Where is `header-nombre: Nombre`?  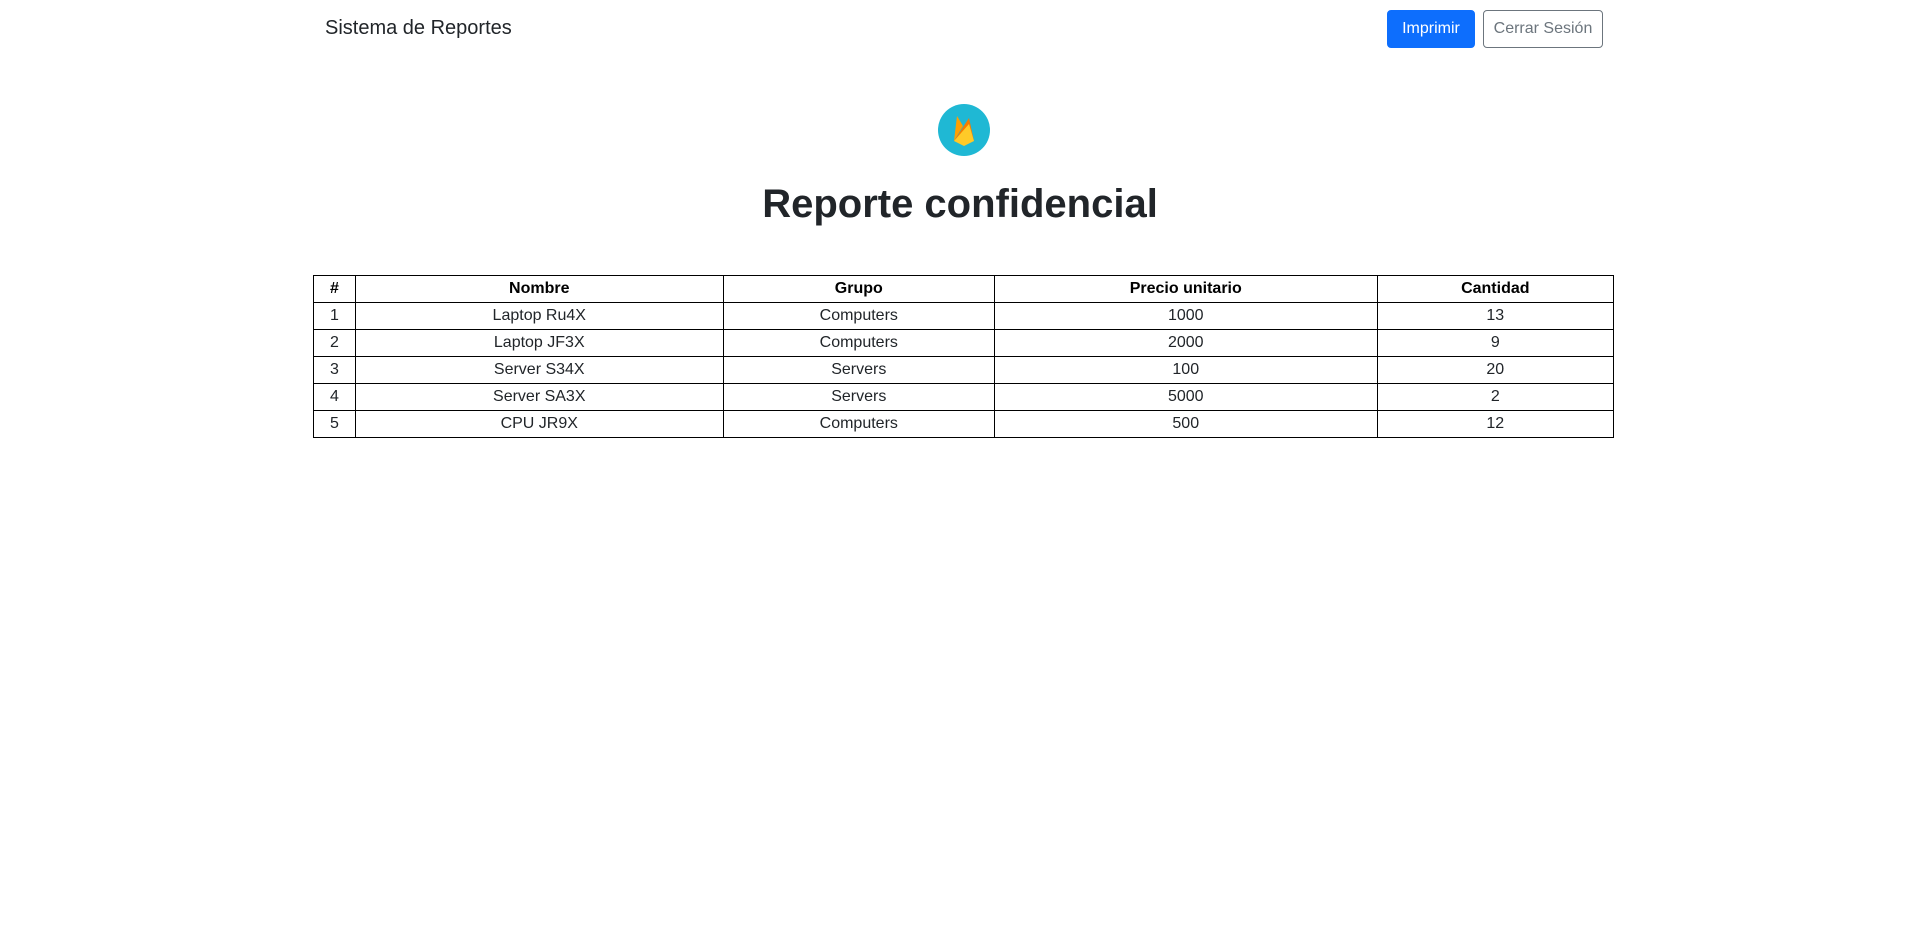 header-nombre: Nombre is located at coordinates (539, 289).